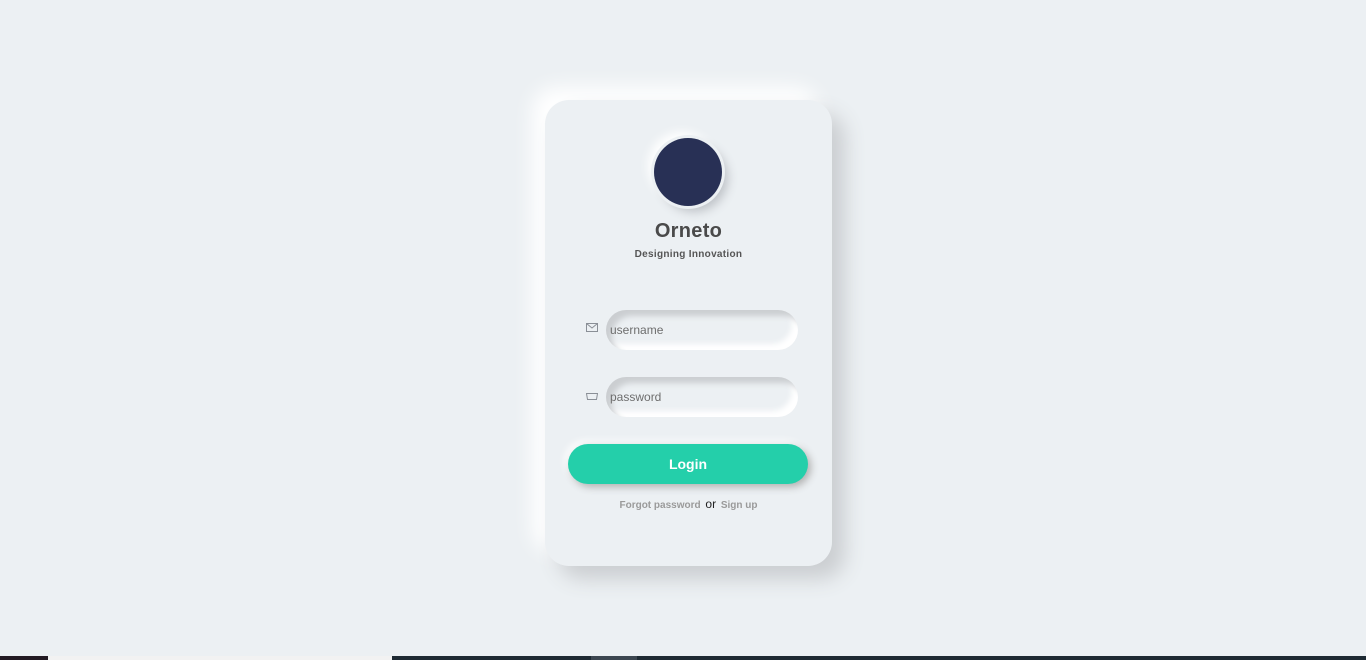 The image size is (1366, 660). Describe the element at coordinates (688, 231) in the screenshot. I see `brand-name: Orneto` at that location.